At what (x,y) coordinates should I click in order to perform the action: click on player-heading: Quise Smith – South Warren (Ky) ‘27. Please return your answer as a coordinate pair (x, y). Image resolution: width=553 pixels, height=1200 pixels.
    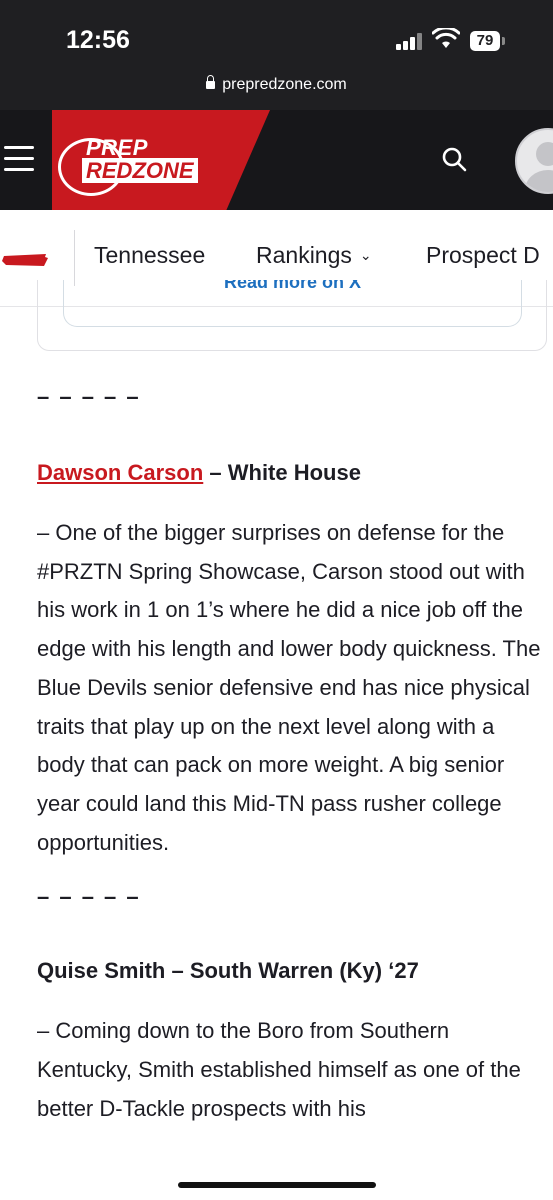
    Looking at the image, I should click on (228, 971).